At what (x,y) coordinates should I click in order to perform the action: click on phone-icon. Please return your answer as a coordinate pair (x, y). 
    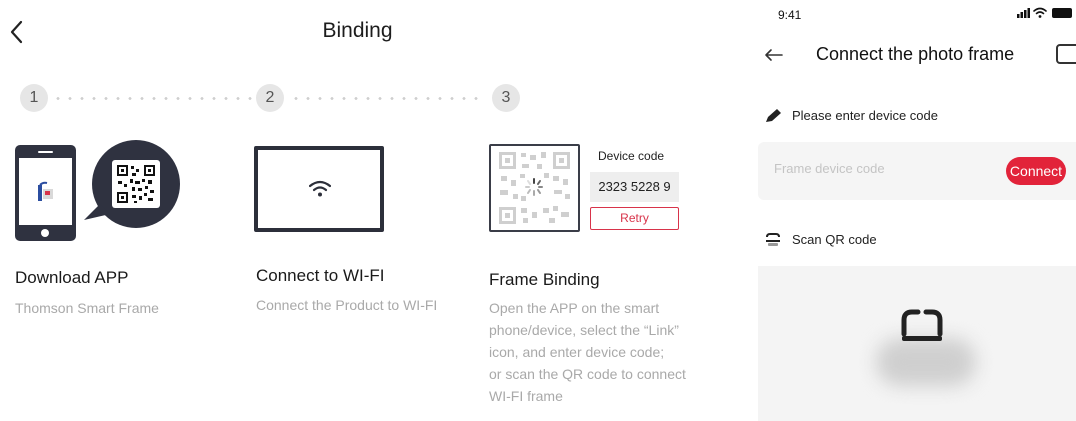
    Looking at the image, I should click on (45, 193).